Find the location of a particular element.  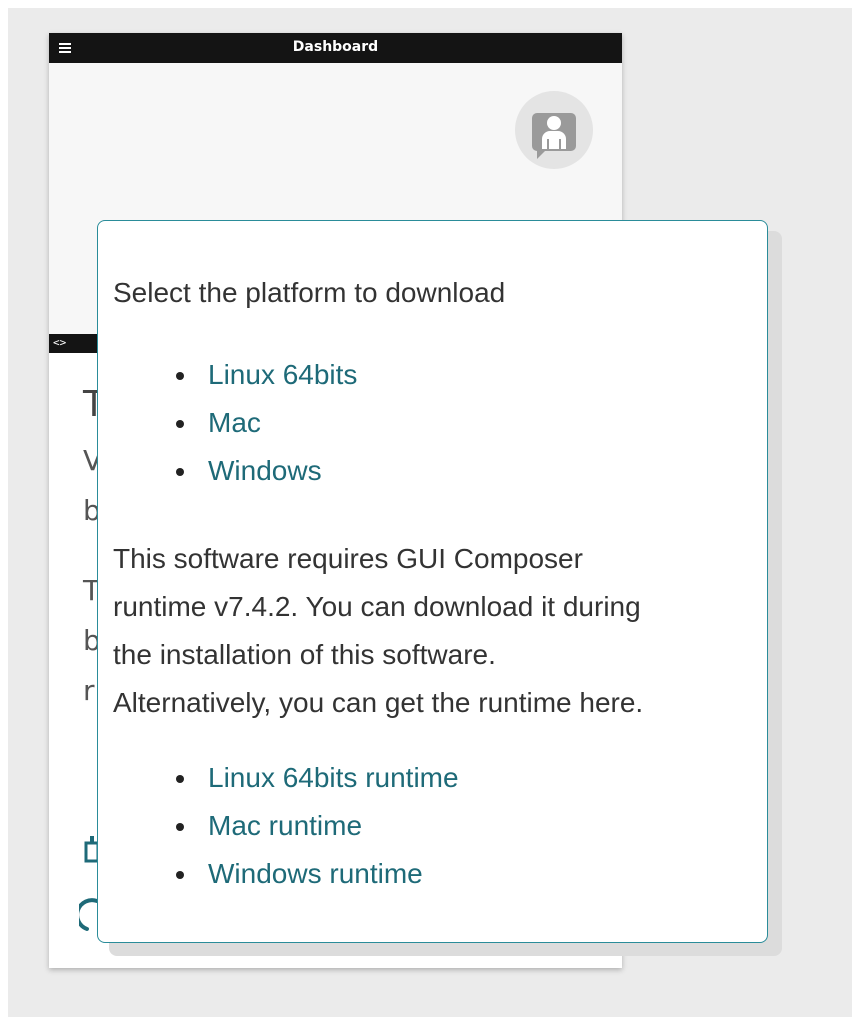

app-header-bar: Dashboard is located at coordinates (335, 48).